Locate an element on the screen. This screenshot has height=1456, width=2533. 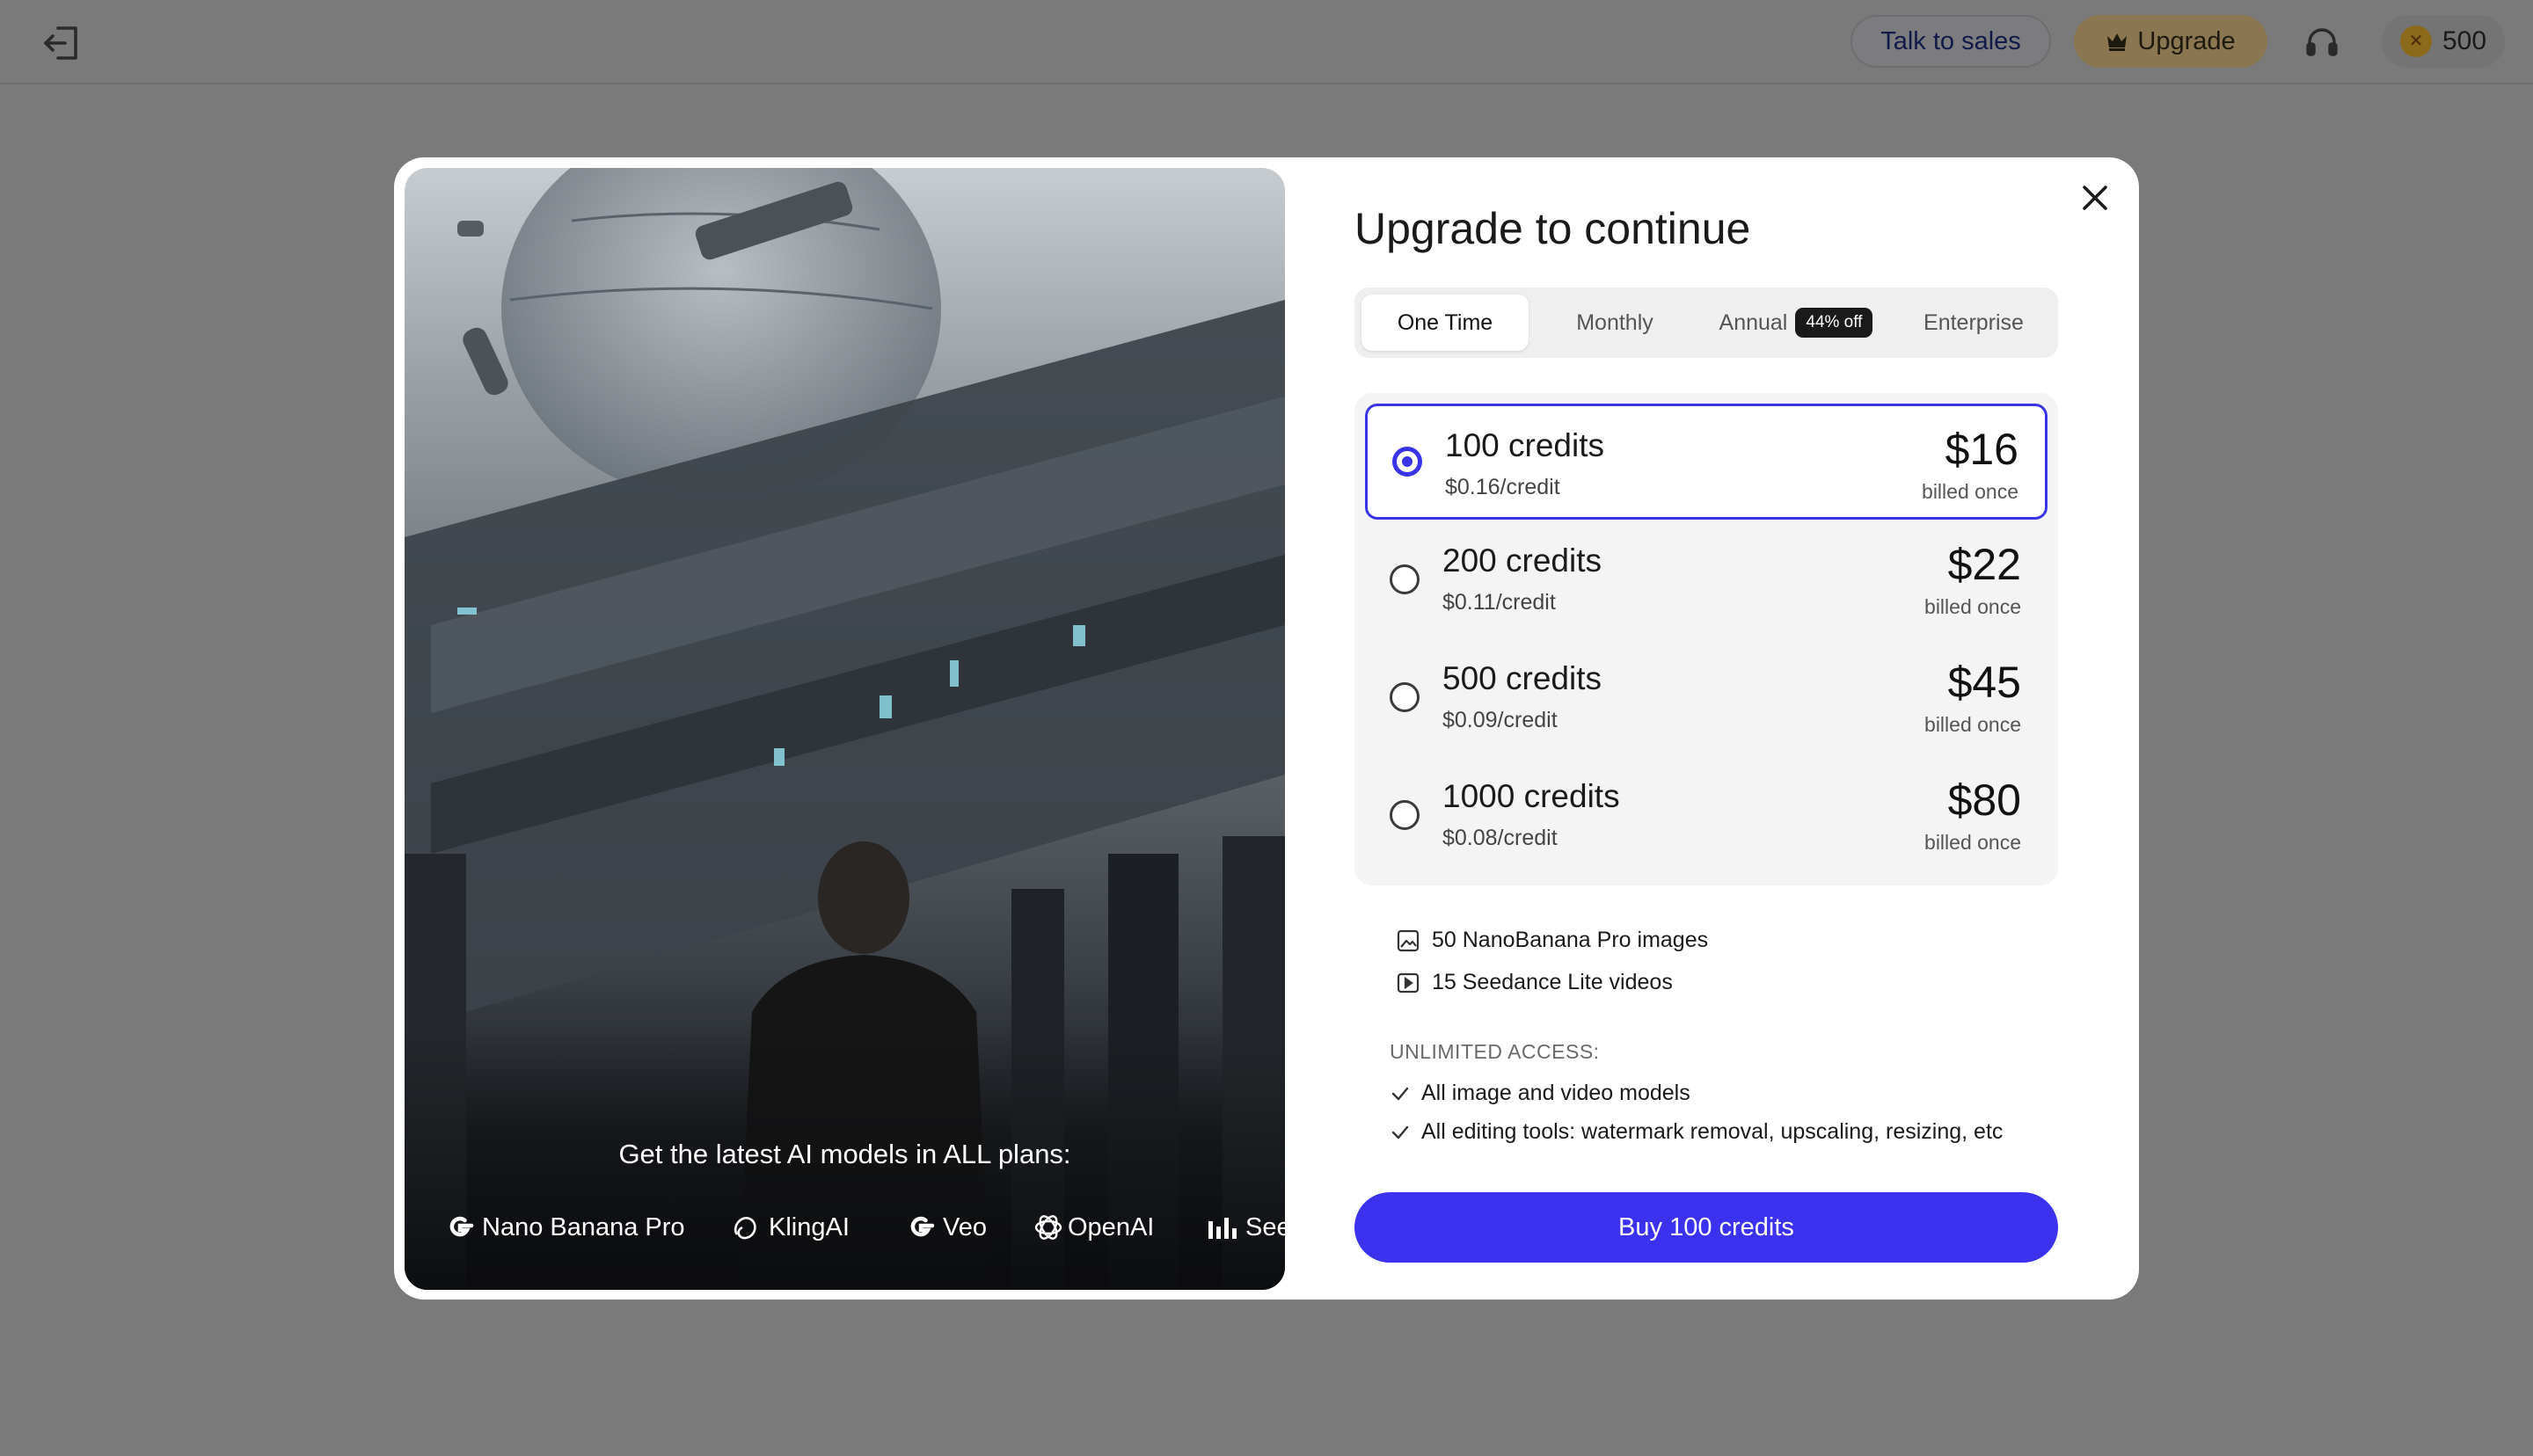
model-name: KlingAI is located at coordinates (809, 1226).